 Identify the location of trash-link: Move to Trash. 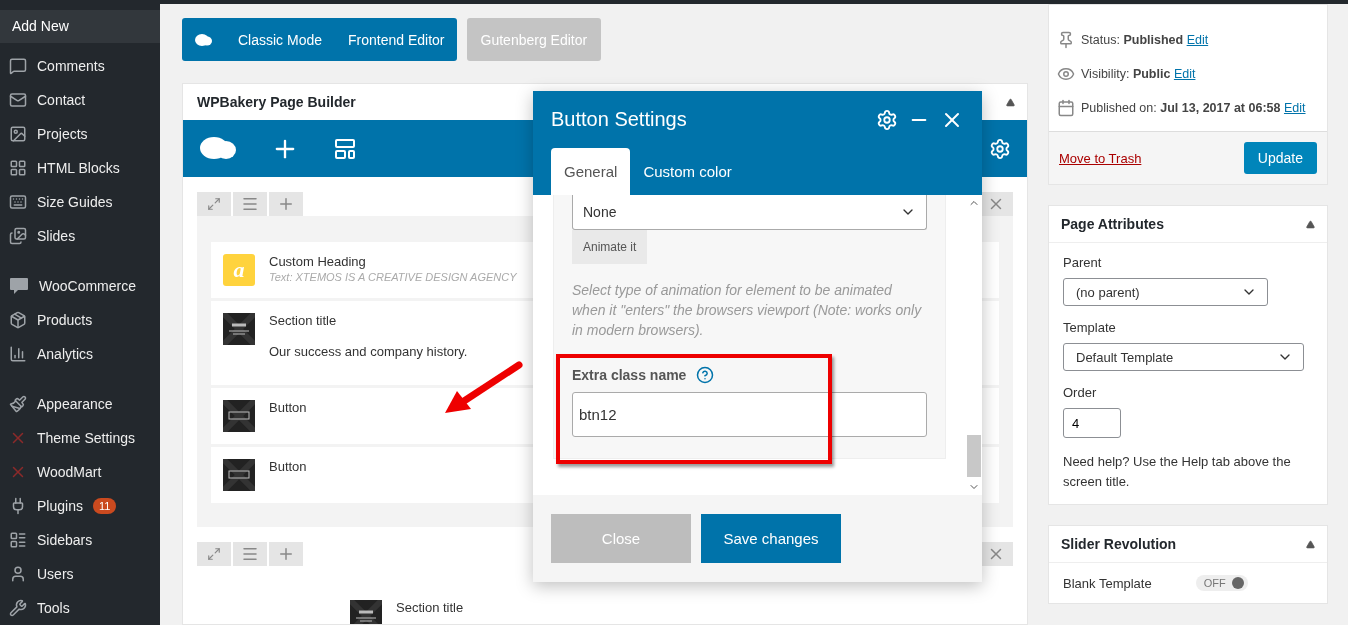
(1100, 158).